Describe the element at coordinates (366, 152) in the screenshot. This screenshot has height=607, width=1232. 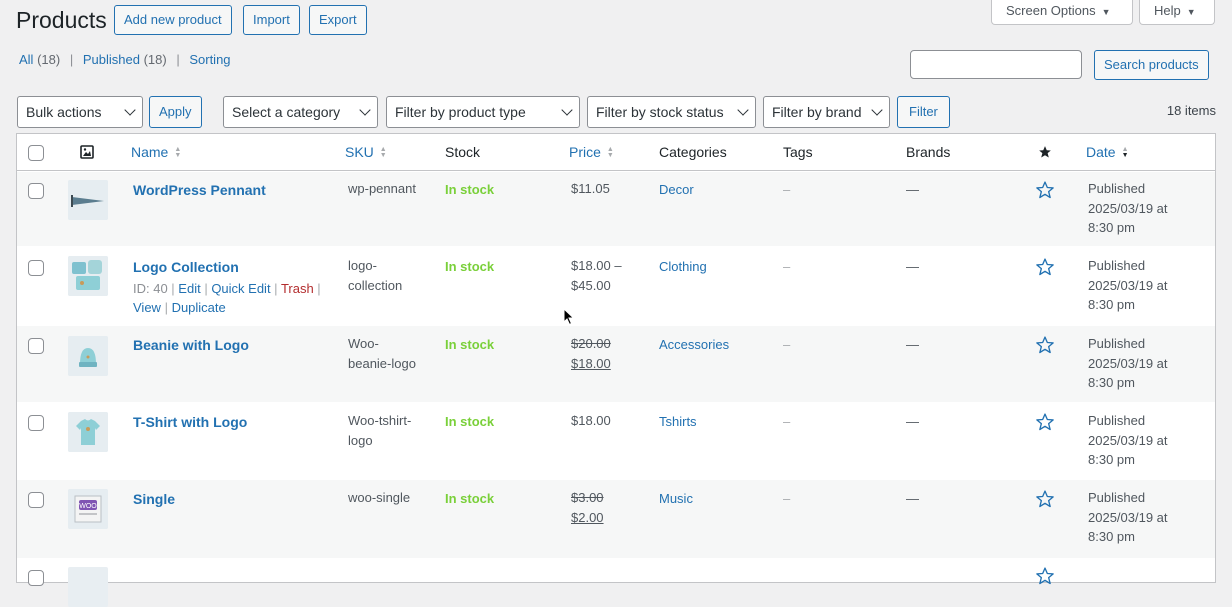
I see `column-sku: SKU ▲ ▼` at that location.